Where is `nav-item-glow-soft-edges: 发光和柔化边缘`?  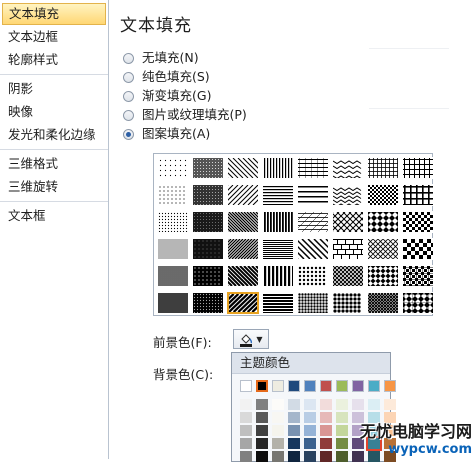
nav-item-glow-soft-edges: 发光和柔化边缘 is located at coordinates (54, 135).